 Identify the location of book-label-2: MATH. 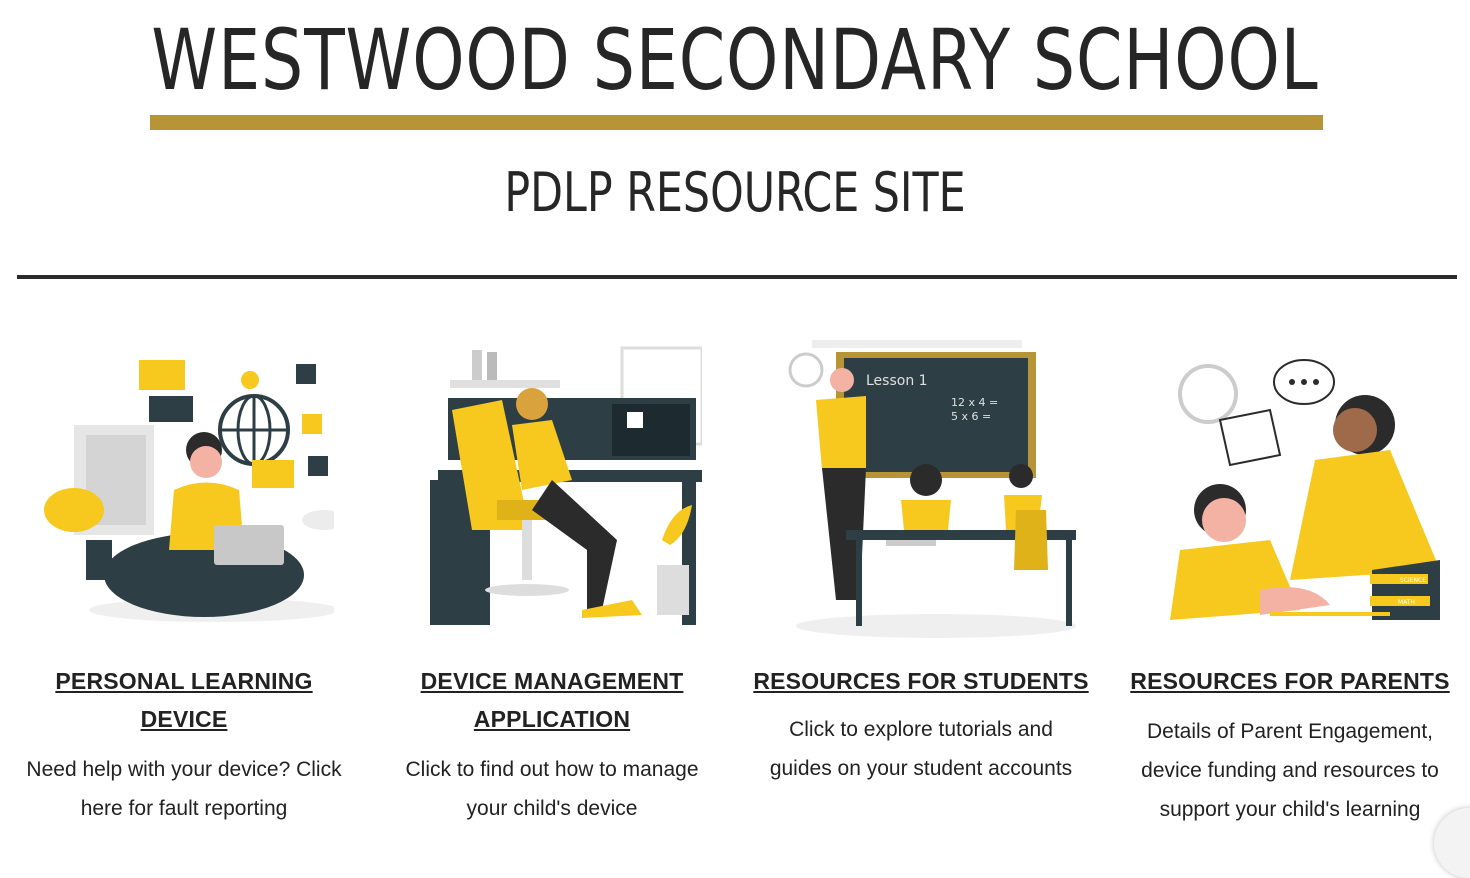
(1406, 602).